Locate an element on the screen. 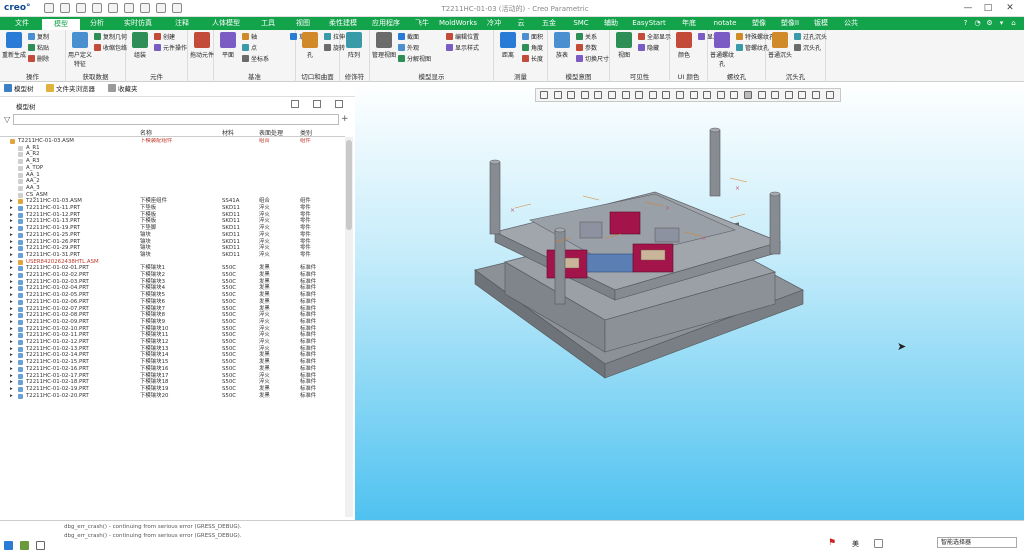 This screenshot has height=554, width=1024. model-icon is located at coordinates (24, 545).